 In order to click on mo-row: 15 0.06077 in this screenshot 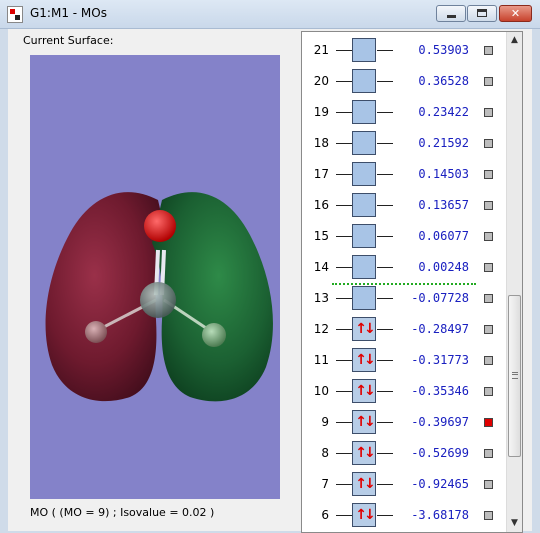, I will do `click(402, 236)`.